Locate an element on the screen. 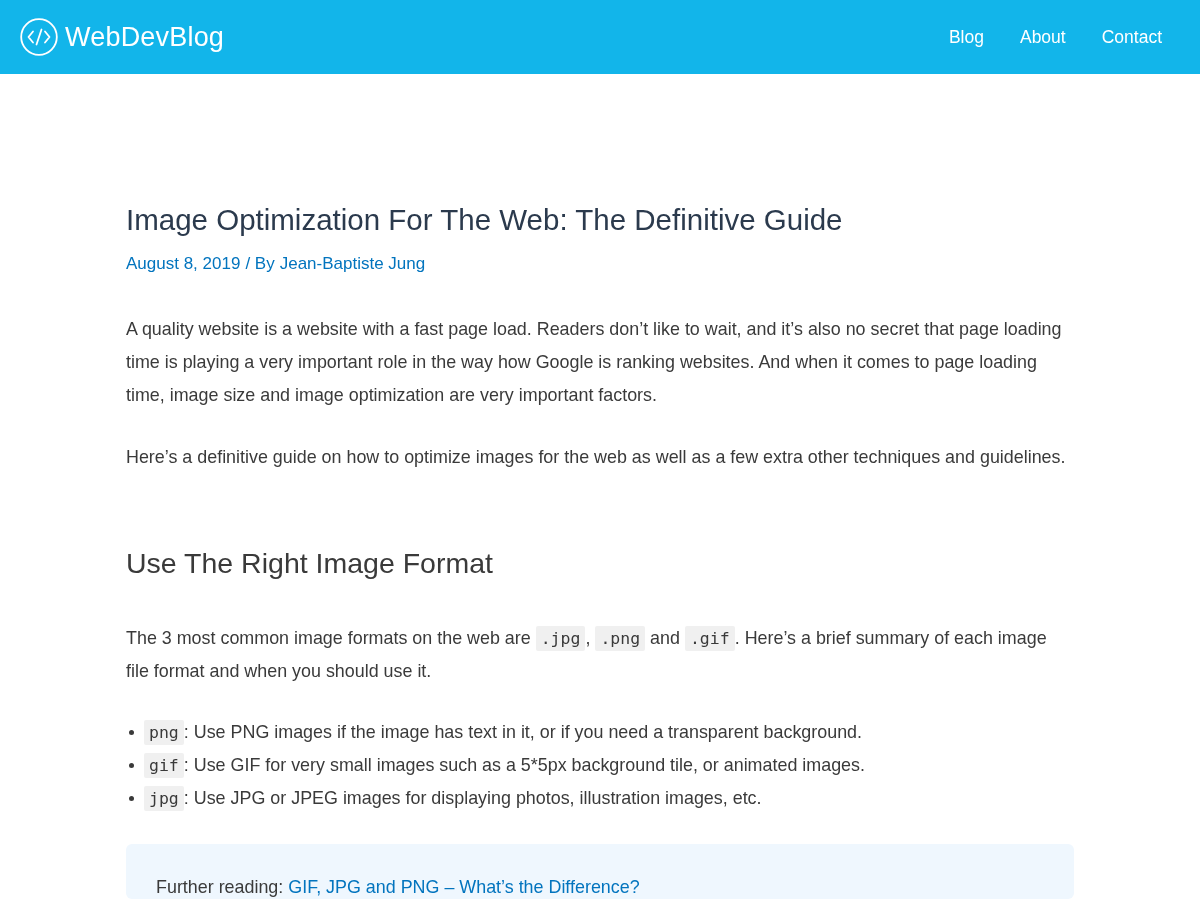  article-link: GIF, JPG and PNG – What’s the Difference? is located at coordinates (464, 887).